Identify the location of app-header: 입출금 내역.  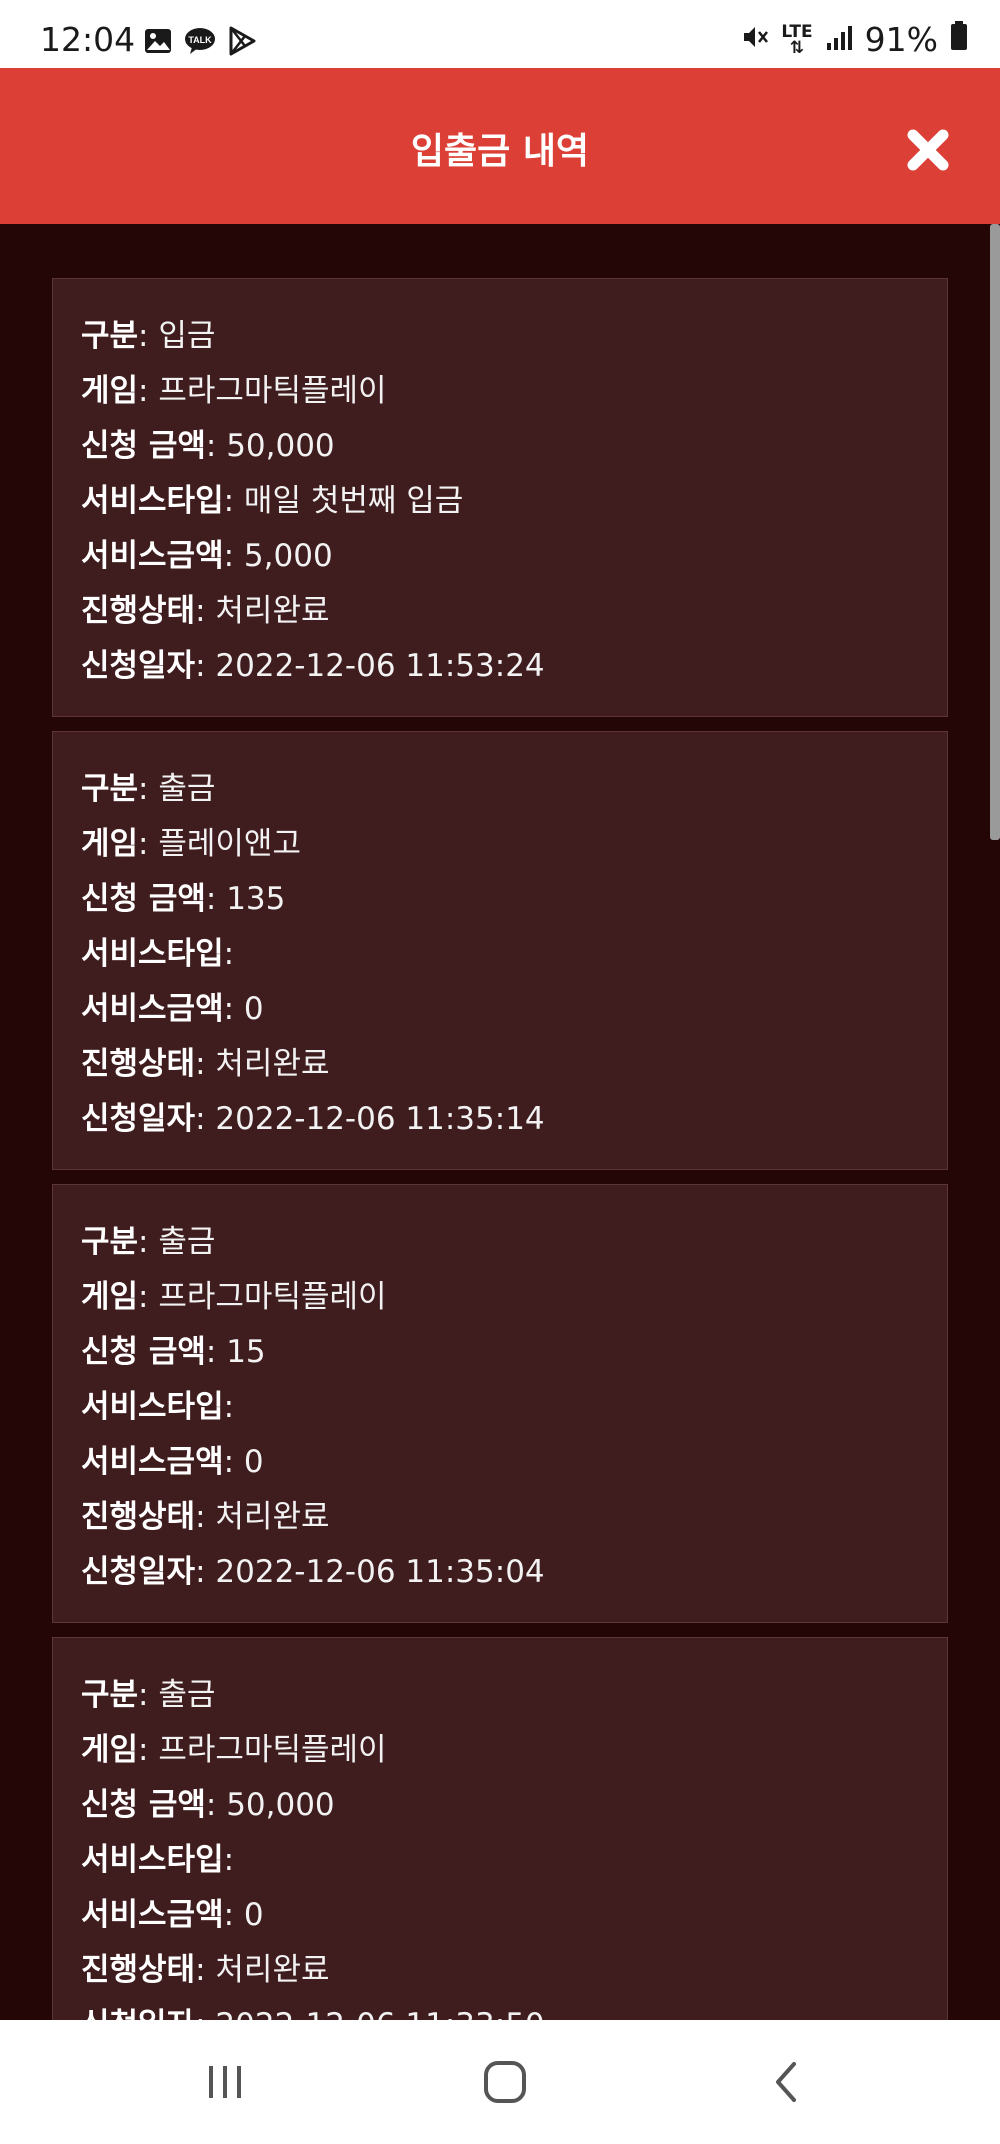
(500, 146).